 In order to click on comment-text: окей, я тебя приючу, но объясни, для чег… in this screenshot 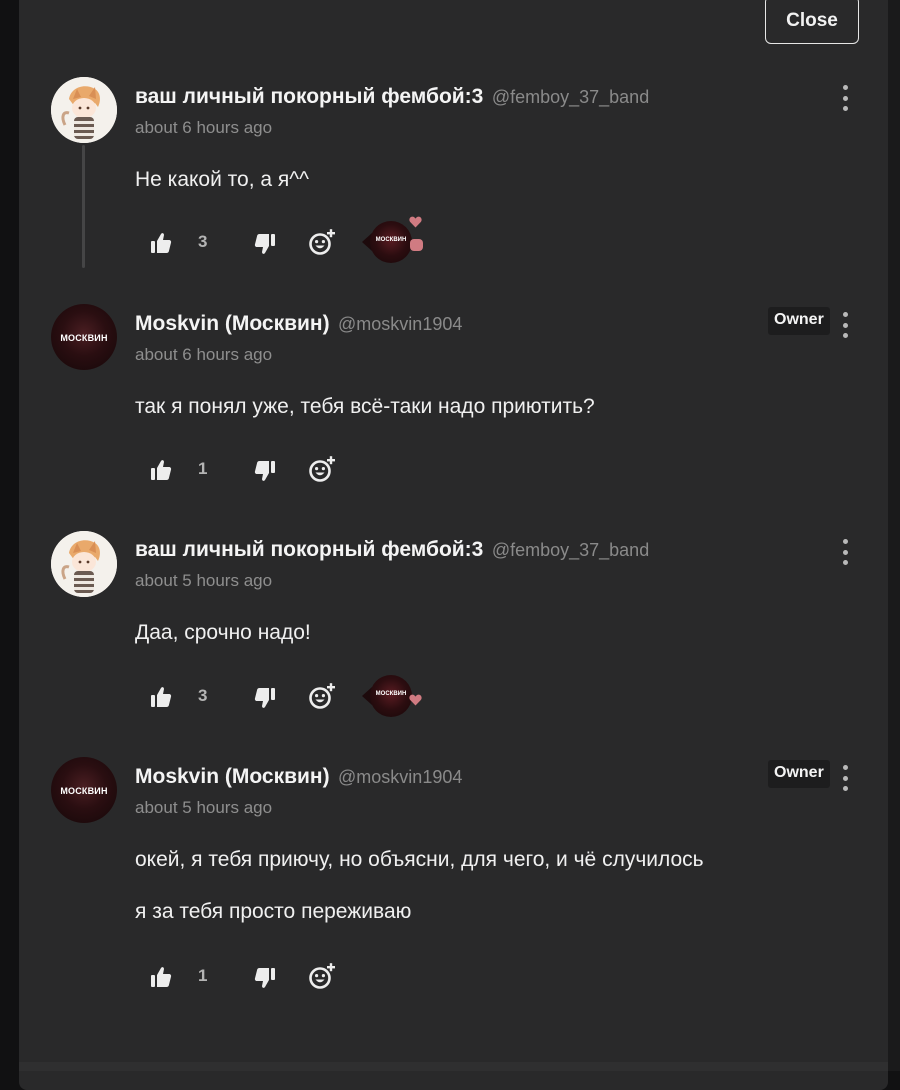, I will do `click(419, 859)`.